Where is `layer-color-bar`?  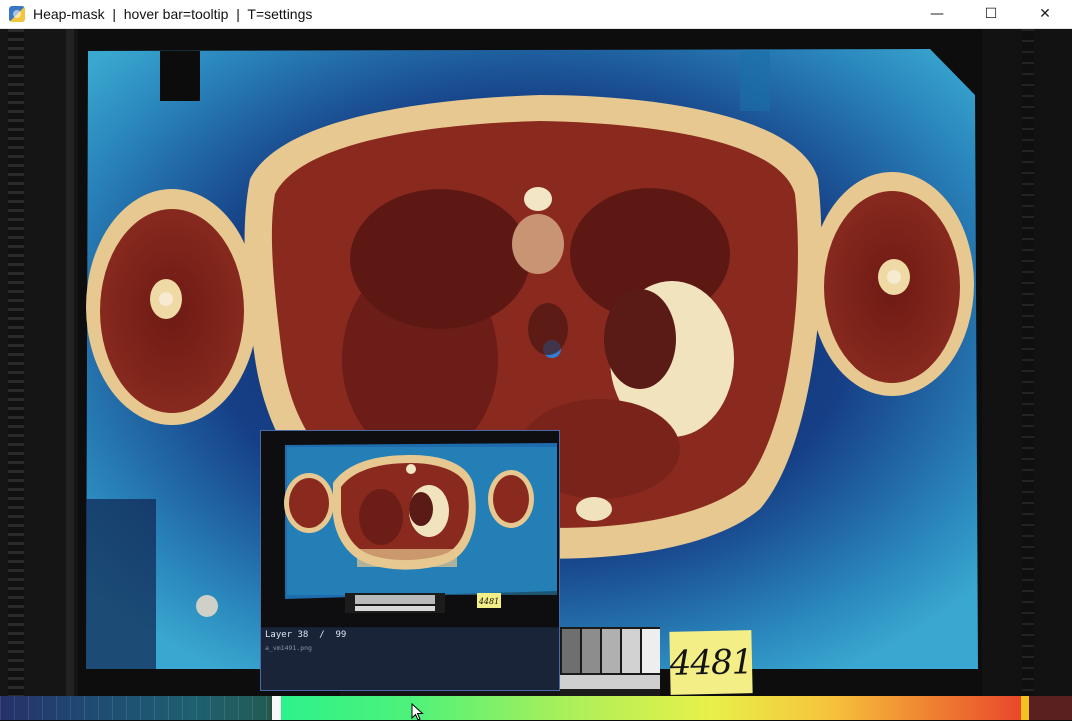 layer-color-bar is located at coordinates (536, 708).